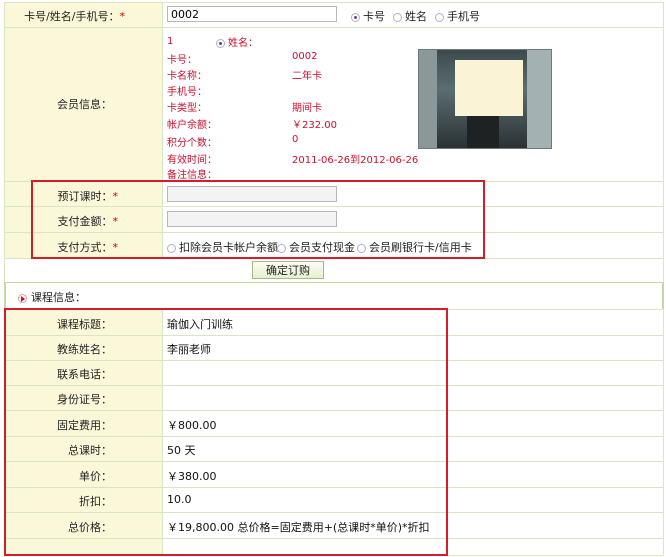 The width and height of the screenshot is (666, 557). What do you see at coordinates (192, 125) in the screenshot?
I see `member-field-label: 帐户余额：` at bounding box center [192, 125].